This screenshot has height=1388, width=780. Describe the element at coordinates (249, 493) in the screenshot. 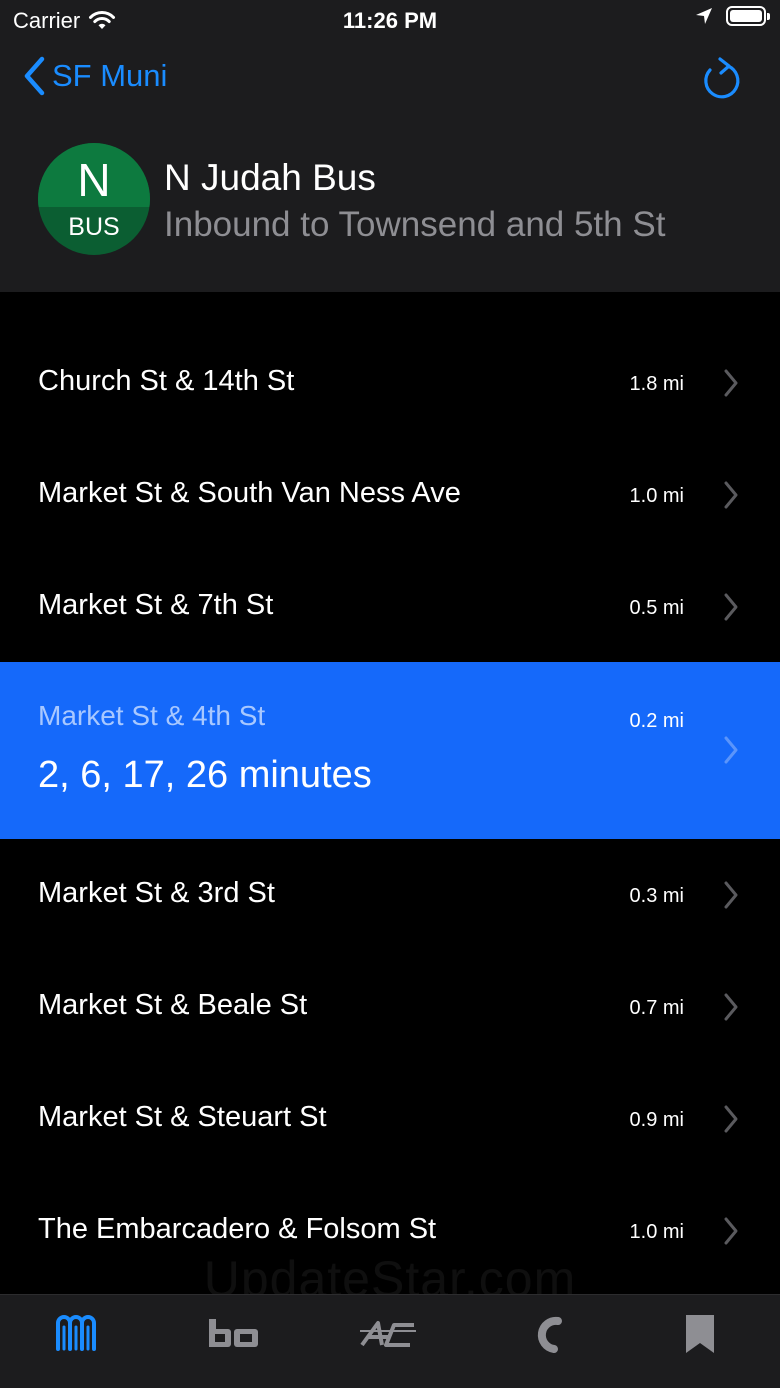

I see `stop-name: Market St & South Van Ness Ave` at that location.